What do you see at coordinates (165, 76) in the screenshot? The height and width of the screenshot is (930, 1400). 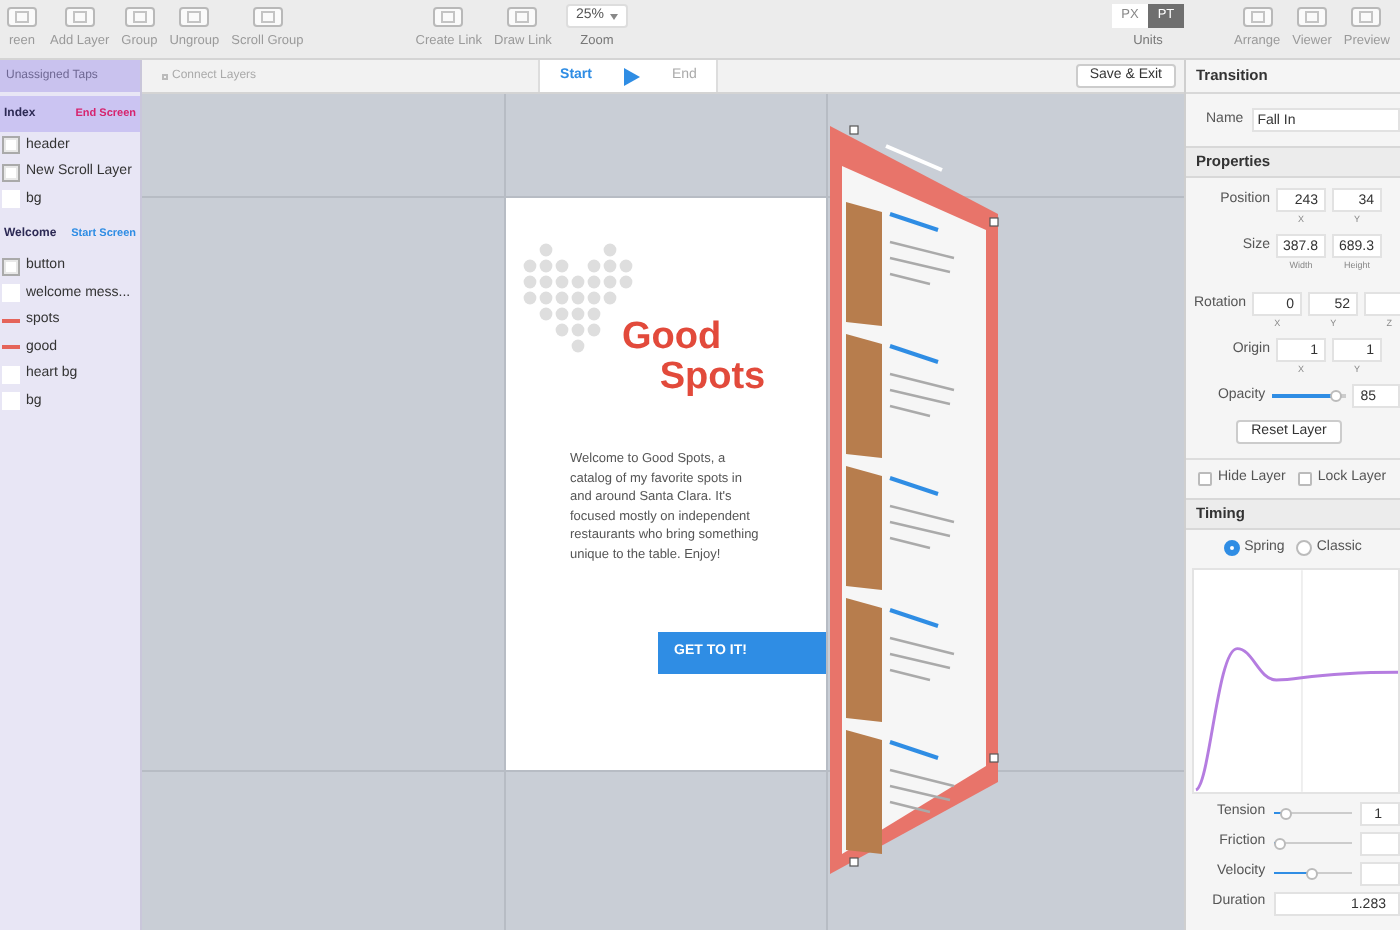 I see `connect-icon` at bounding box center [165, 76].